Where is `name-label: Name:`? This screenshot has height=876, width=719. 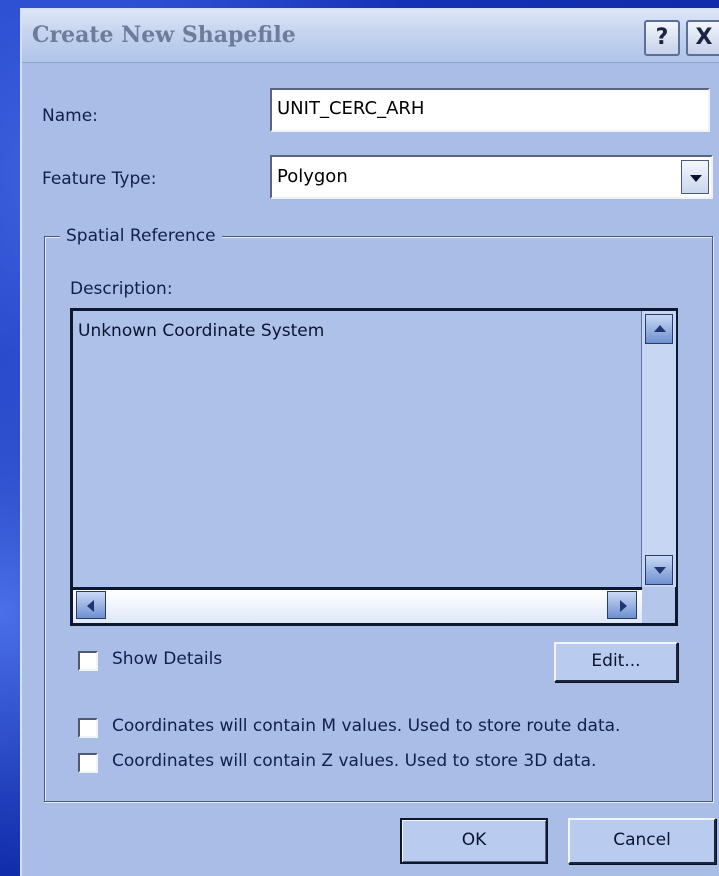 name-label: Name: is located at coordinates (70, 116).